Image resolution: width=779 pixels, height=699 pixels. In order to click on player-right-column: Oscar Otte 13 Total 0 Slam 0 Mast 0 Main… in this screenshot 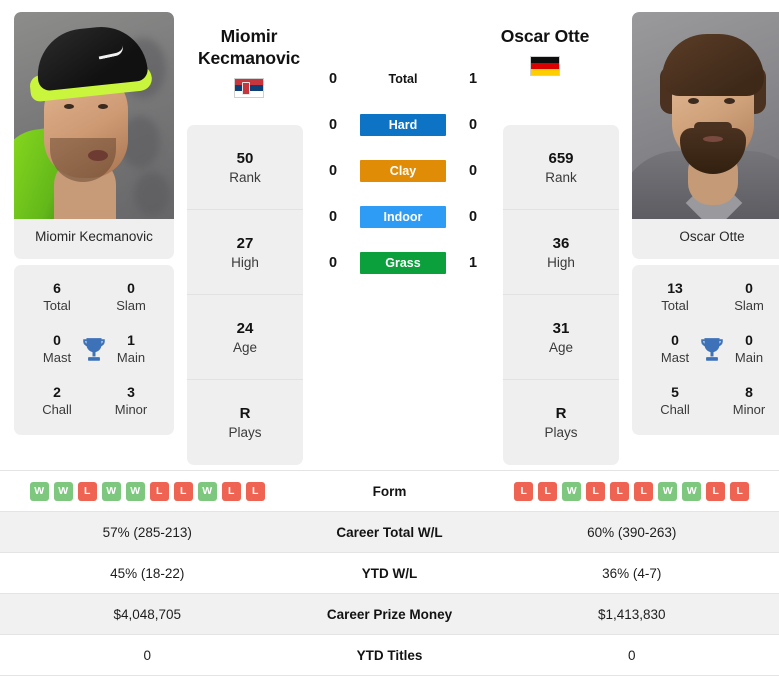, I will do `click(705, 223)`.